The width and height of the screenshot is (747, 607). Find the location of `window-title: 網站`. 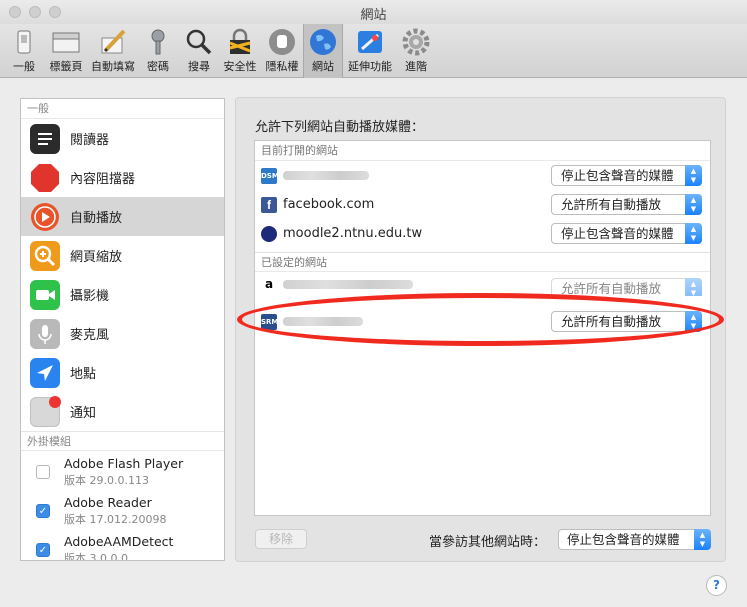

window-title: 網站 is located at coordinates (373, 15).